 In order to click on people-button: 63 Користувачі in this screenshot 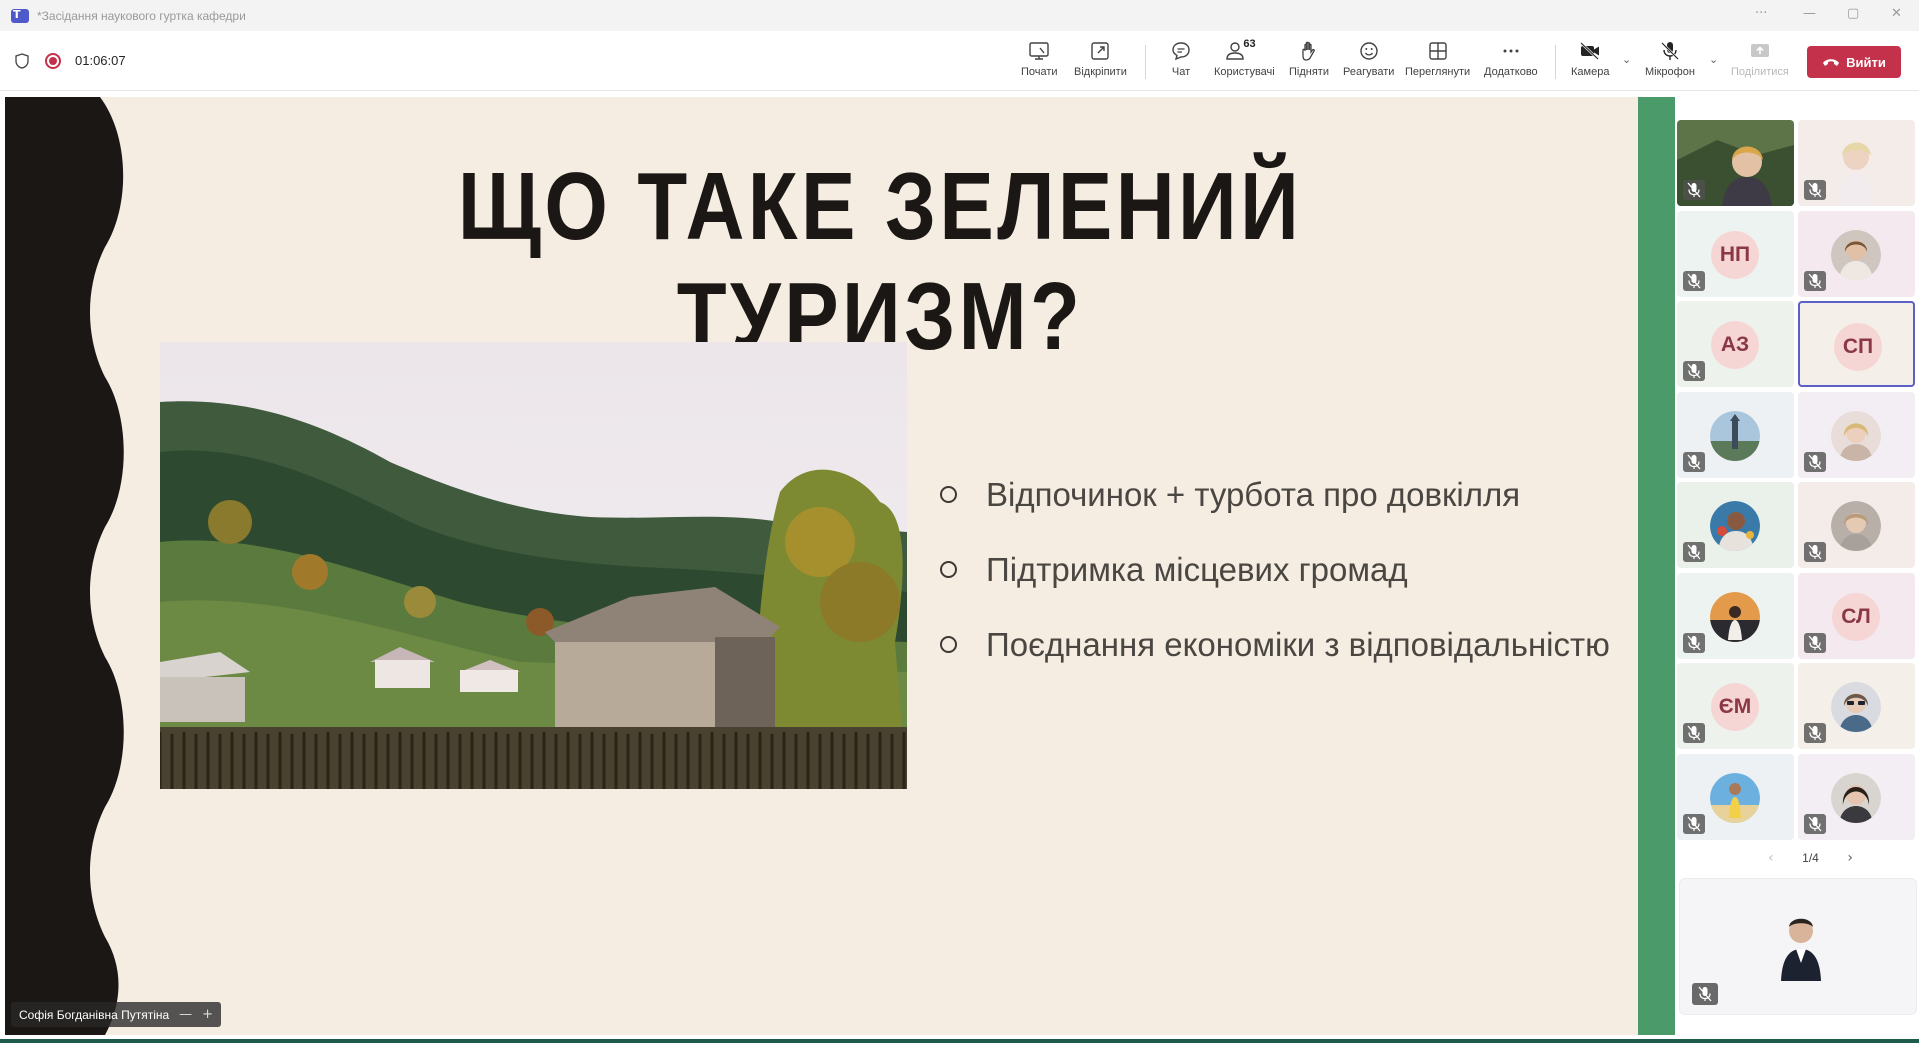, I will do `click(1244, 61)`.